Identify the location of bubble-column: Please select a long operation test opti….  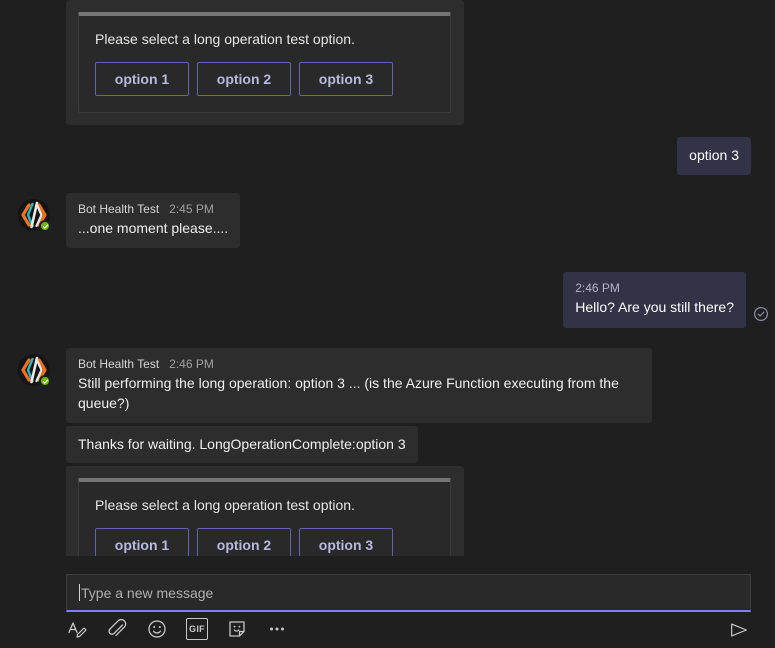
(265, 62).